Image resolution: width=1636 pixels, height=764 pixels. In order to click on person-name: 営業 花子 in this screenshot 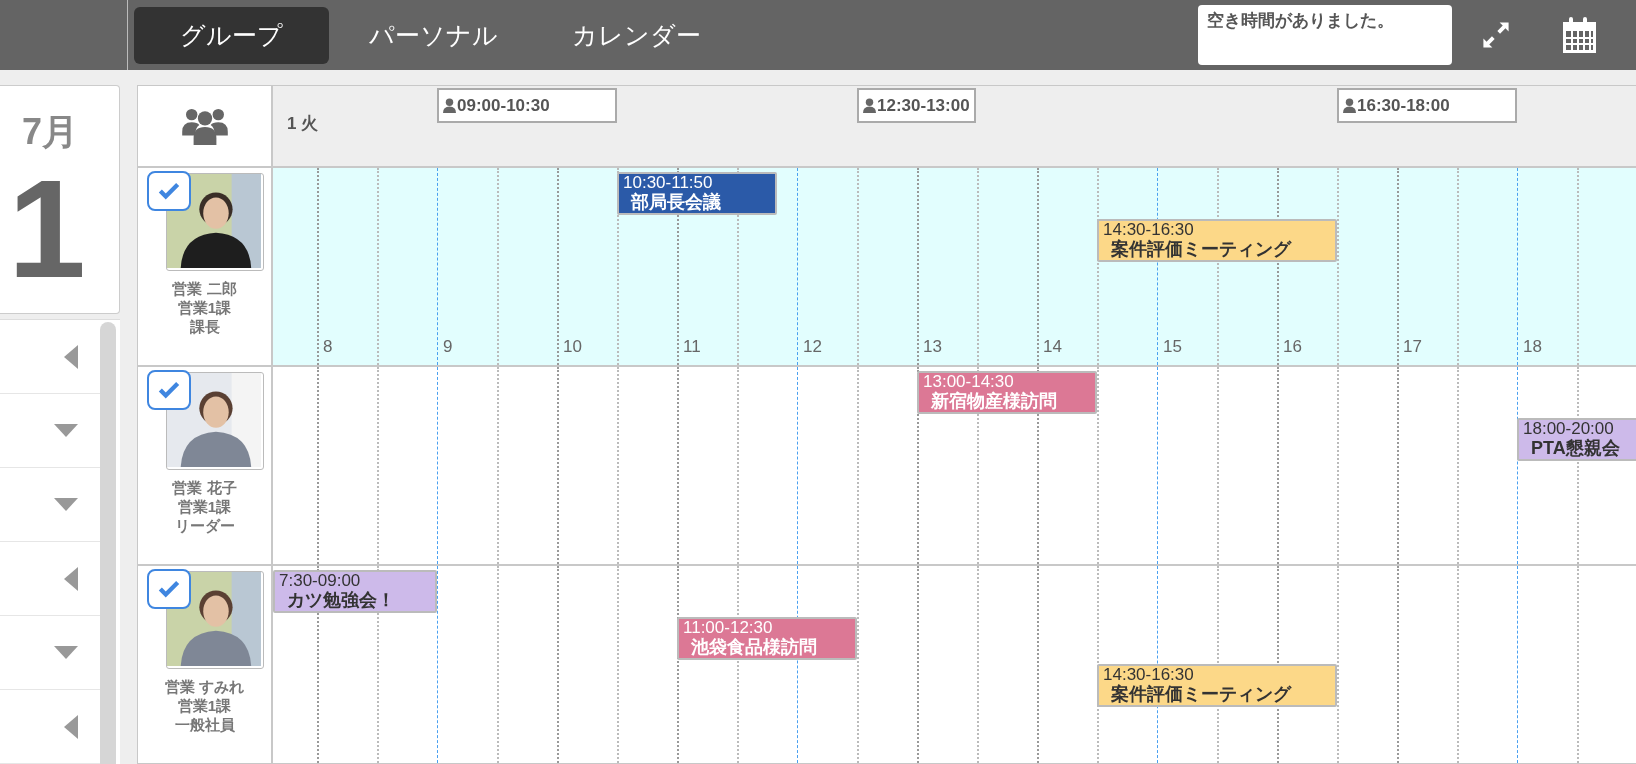, I will do `click(204, 487)`.